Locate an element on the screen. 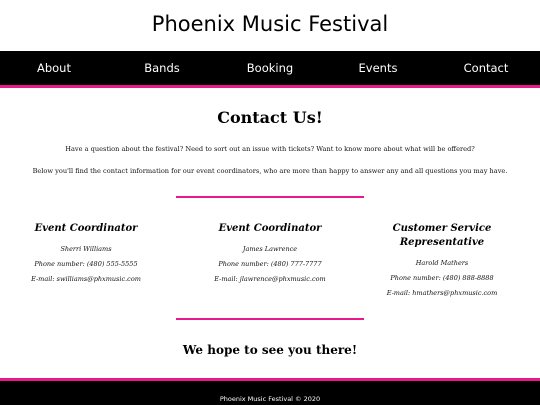 This screenshot has height=405, width=540. nav-link-contact: Contact is located at coordinates (486, 68).